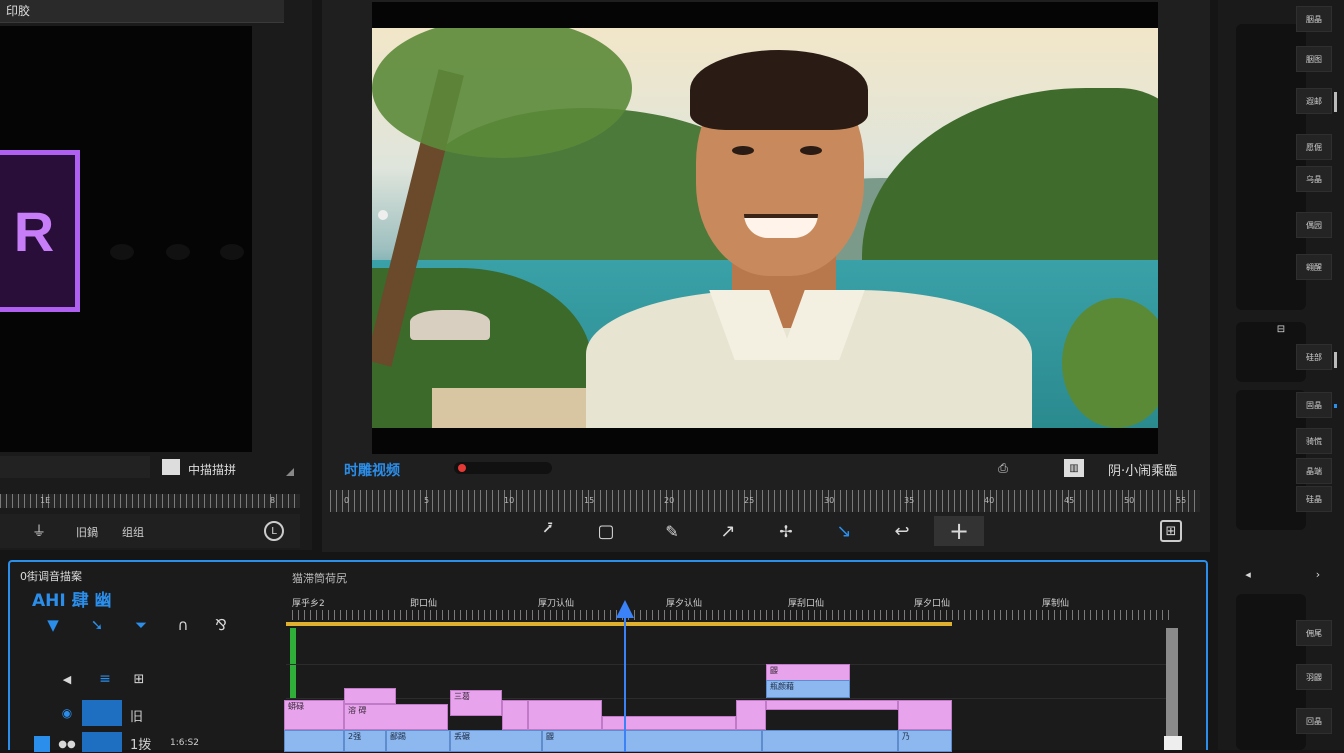 Image resolution: width=1344 pixels, height=753 pixels. I want to click on ruler-label: 35, so click(909, 500).